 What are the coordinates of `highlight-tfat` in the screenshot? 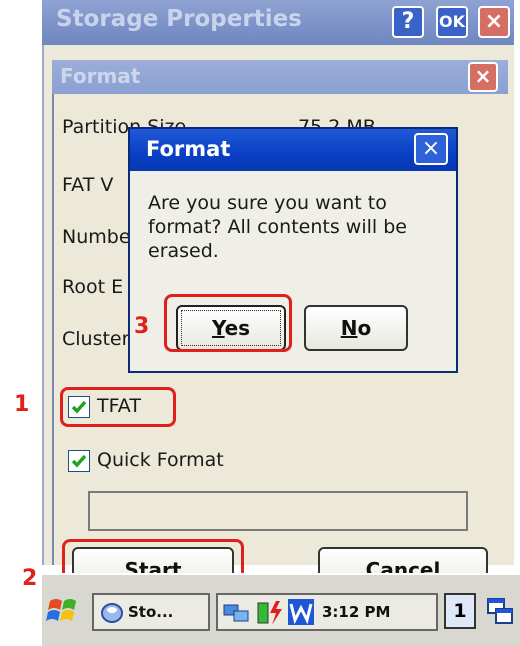 It's located at (118, 407).